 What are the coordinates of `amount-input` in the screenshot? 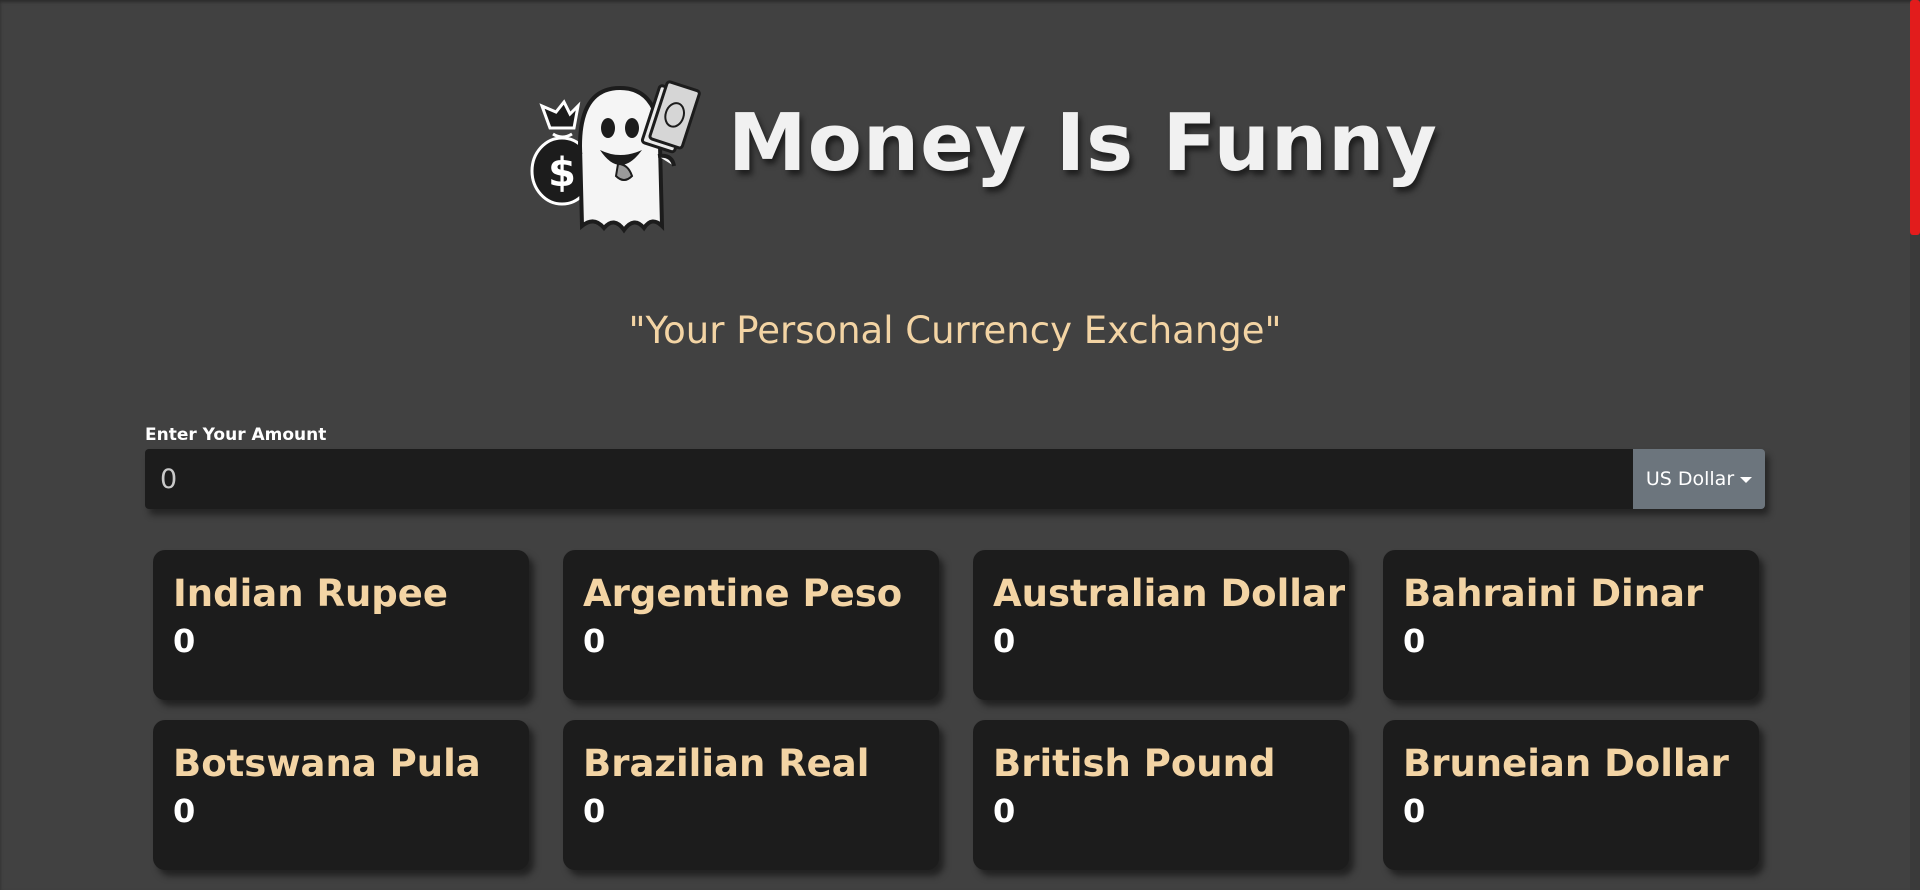 It's located at (889, 479).